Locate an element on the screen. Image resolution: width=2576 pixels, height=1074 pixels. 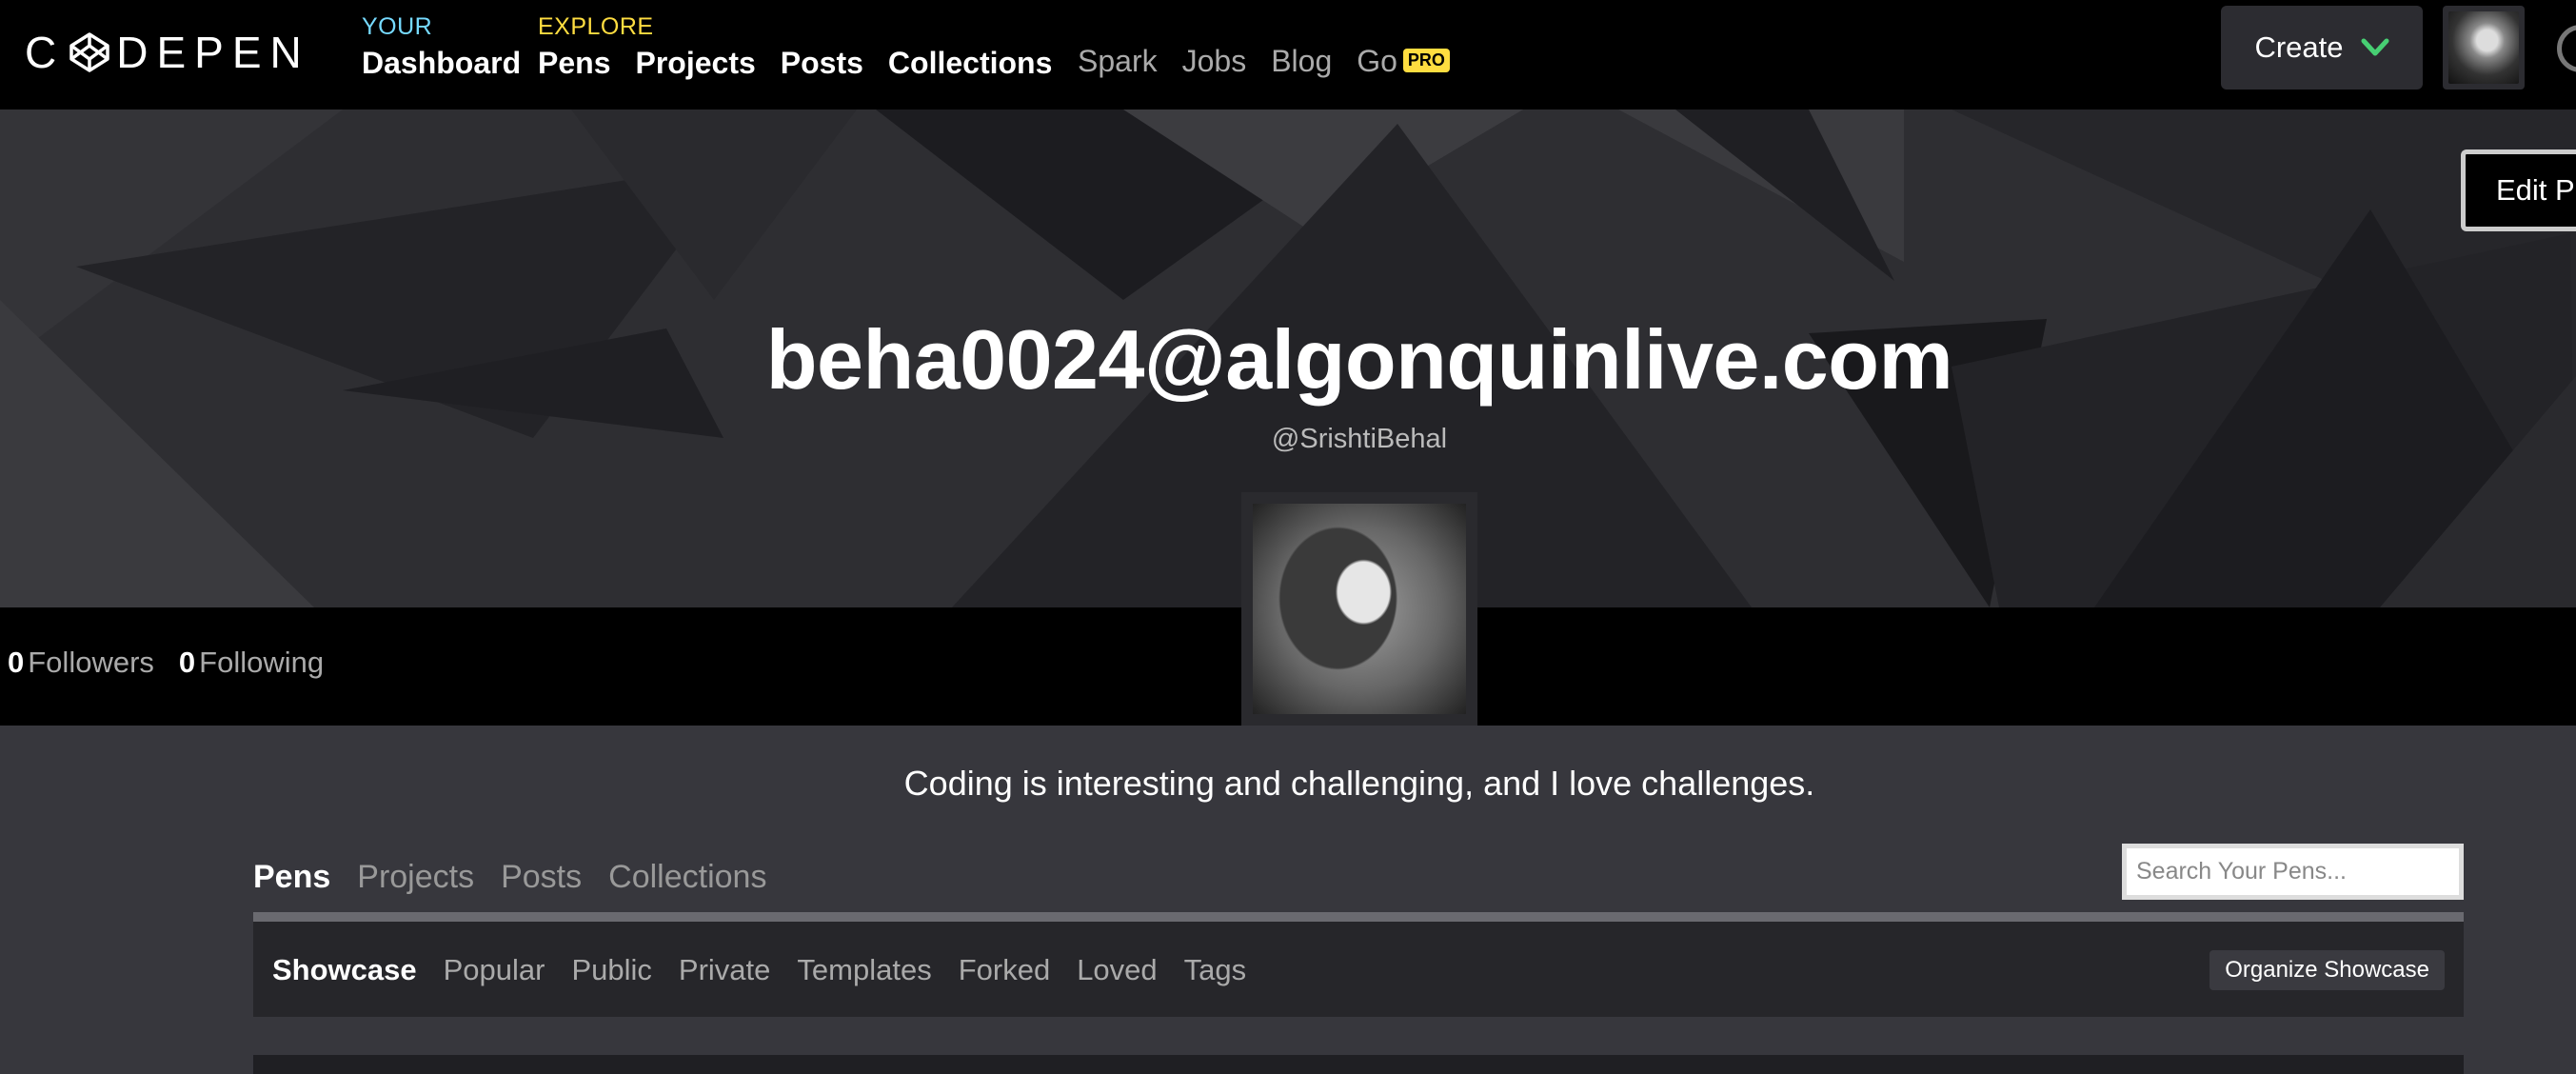
profile-name: beha0024@algonquinlive.com is located at coordinates (1359, 359).